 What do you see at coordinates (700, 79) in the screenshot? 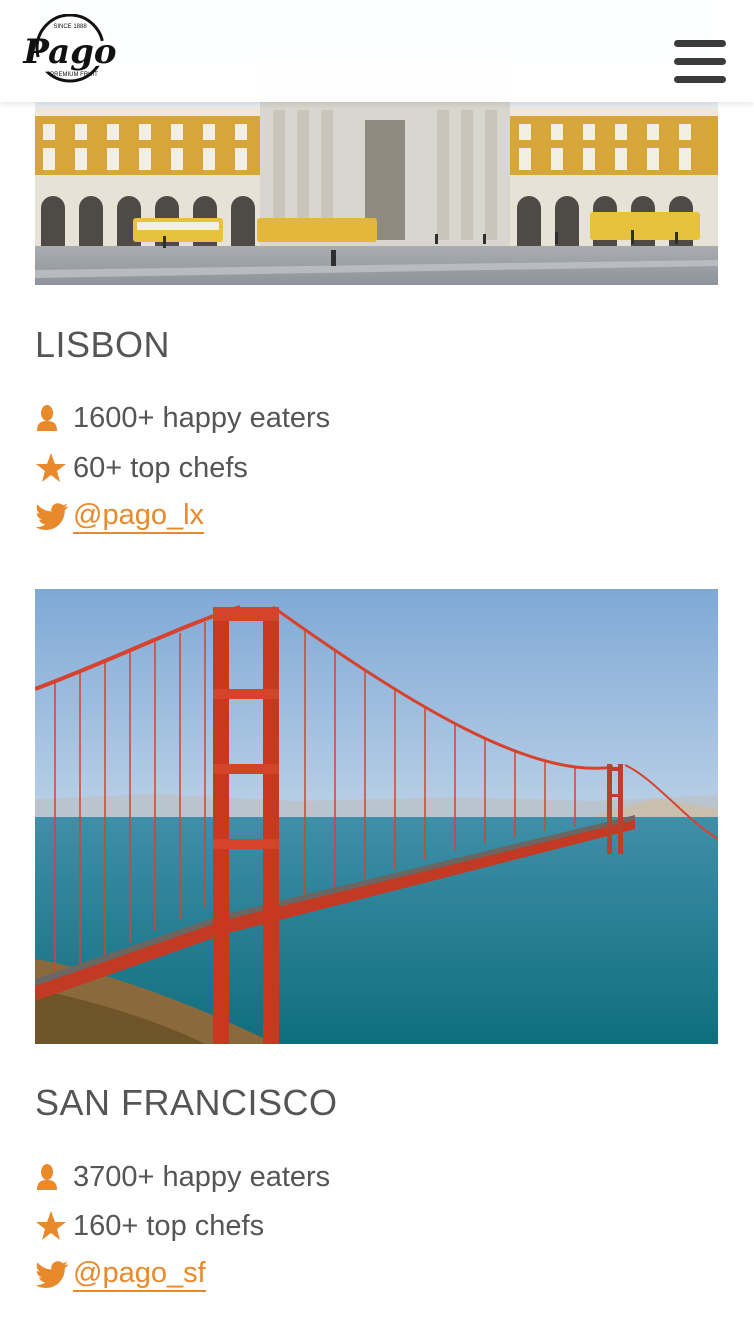
I see `menu-bar-bottom` at bounding box center [700, 79].